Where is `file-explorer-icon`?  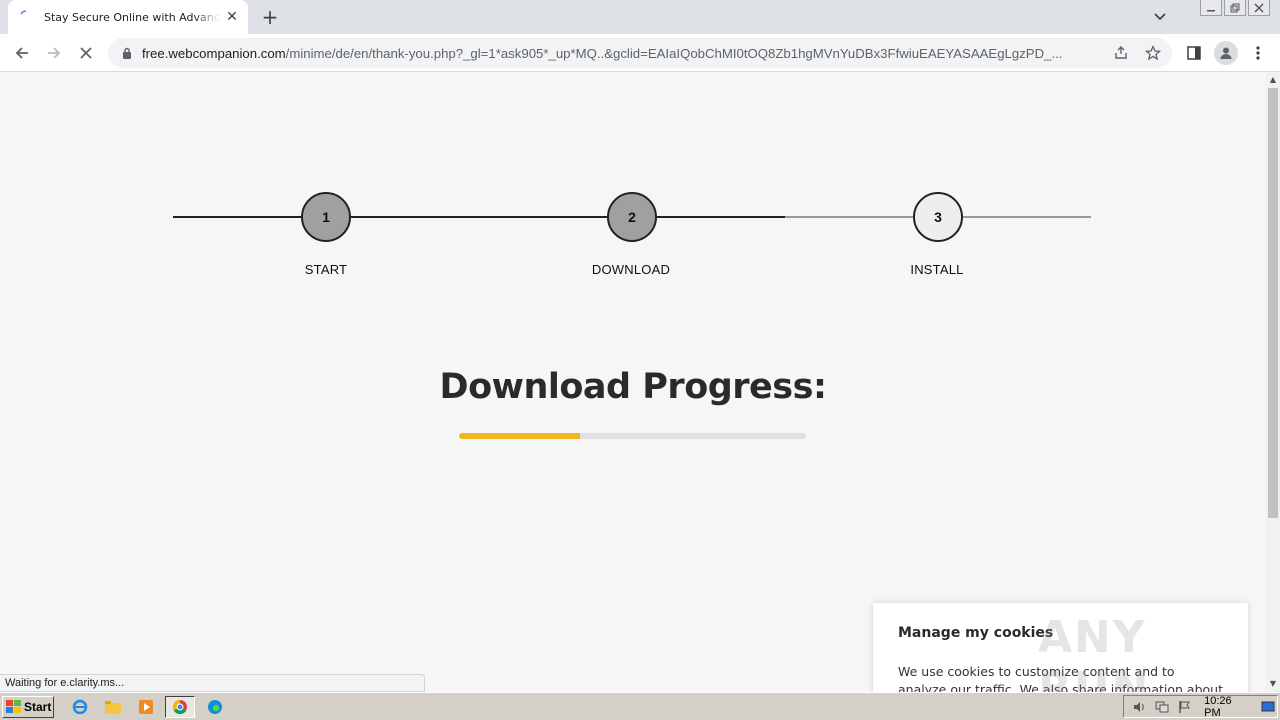 file-explorer-icon is located at coordinates (113, 707).